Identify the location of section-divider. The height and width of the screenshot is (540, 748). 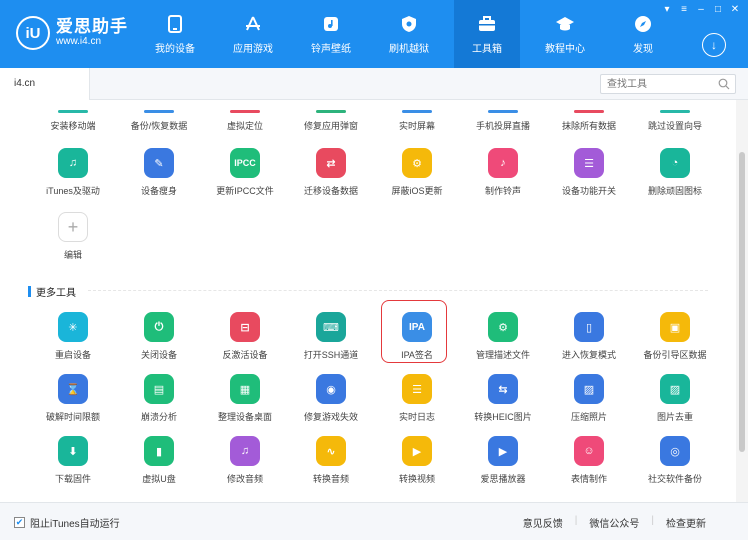
(398, 290).